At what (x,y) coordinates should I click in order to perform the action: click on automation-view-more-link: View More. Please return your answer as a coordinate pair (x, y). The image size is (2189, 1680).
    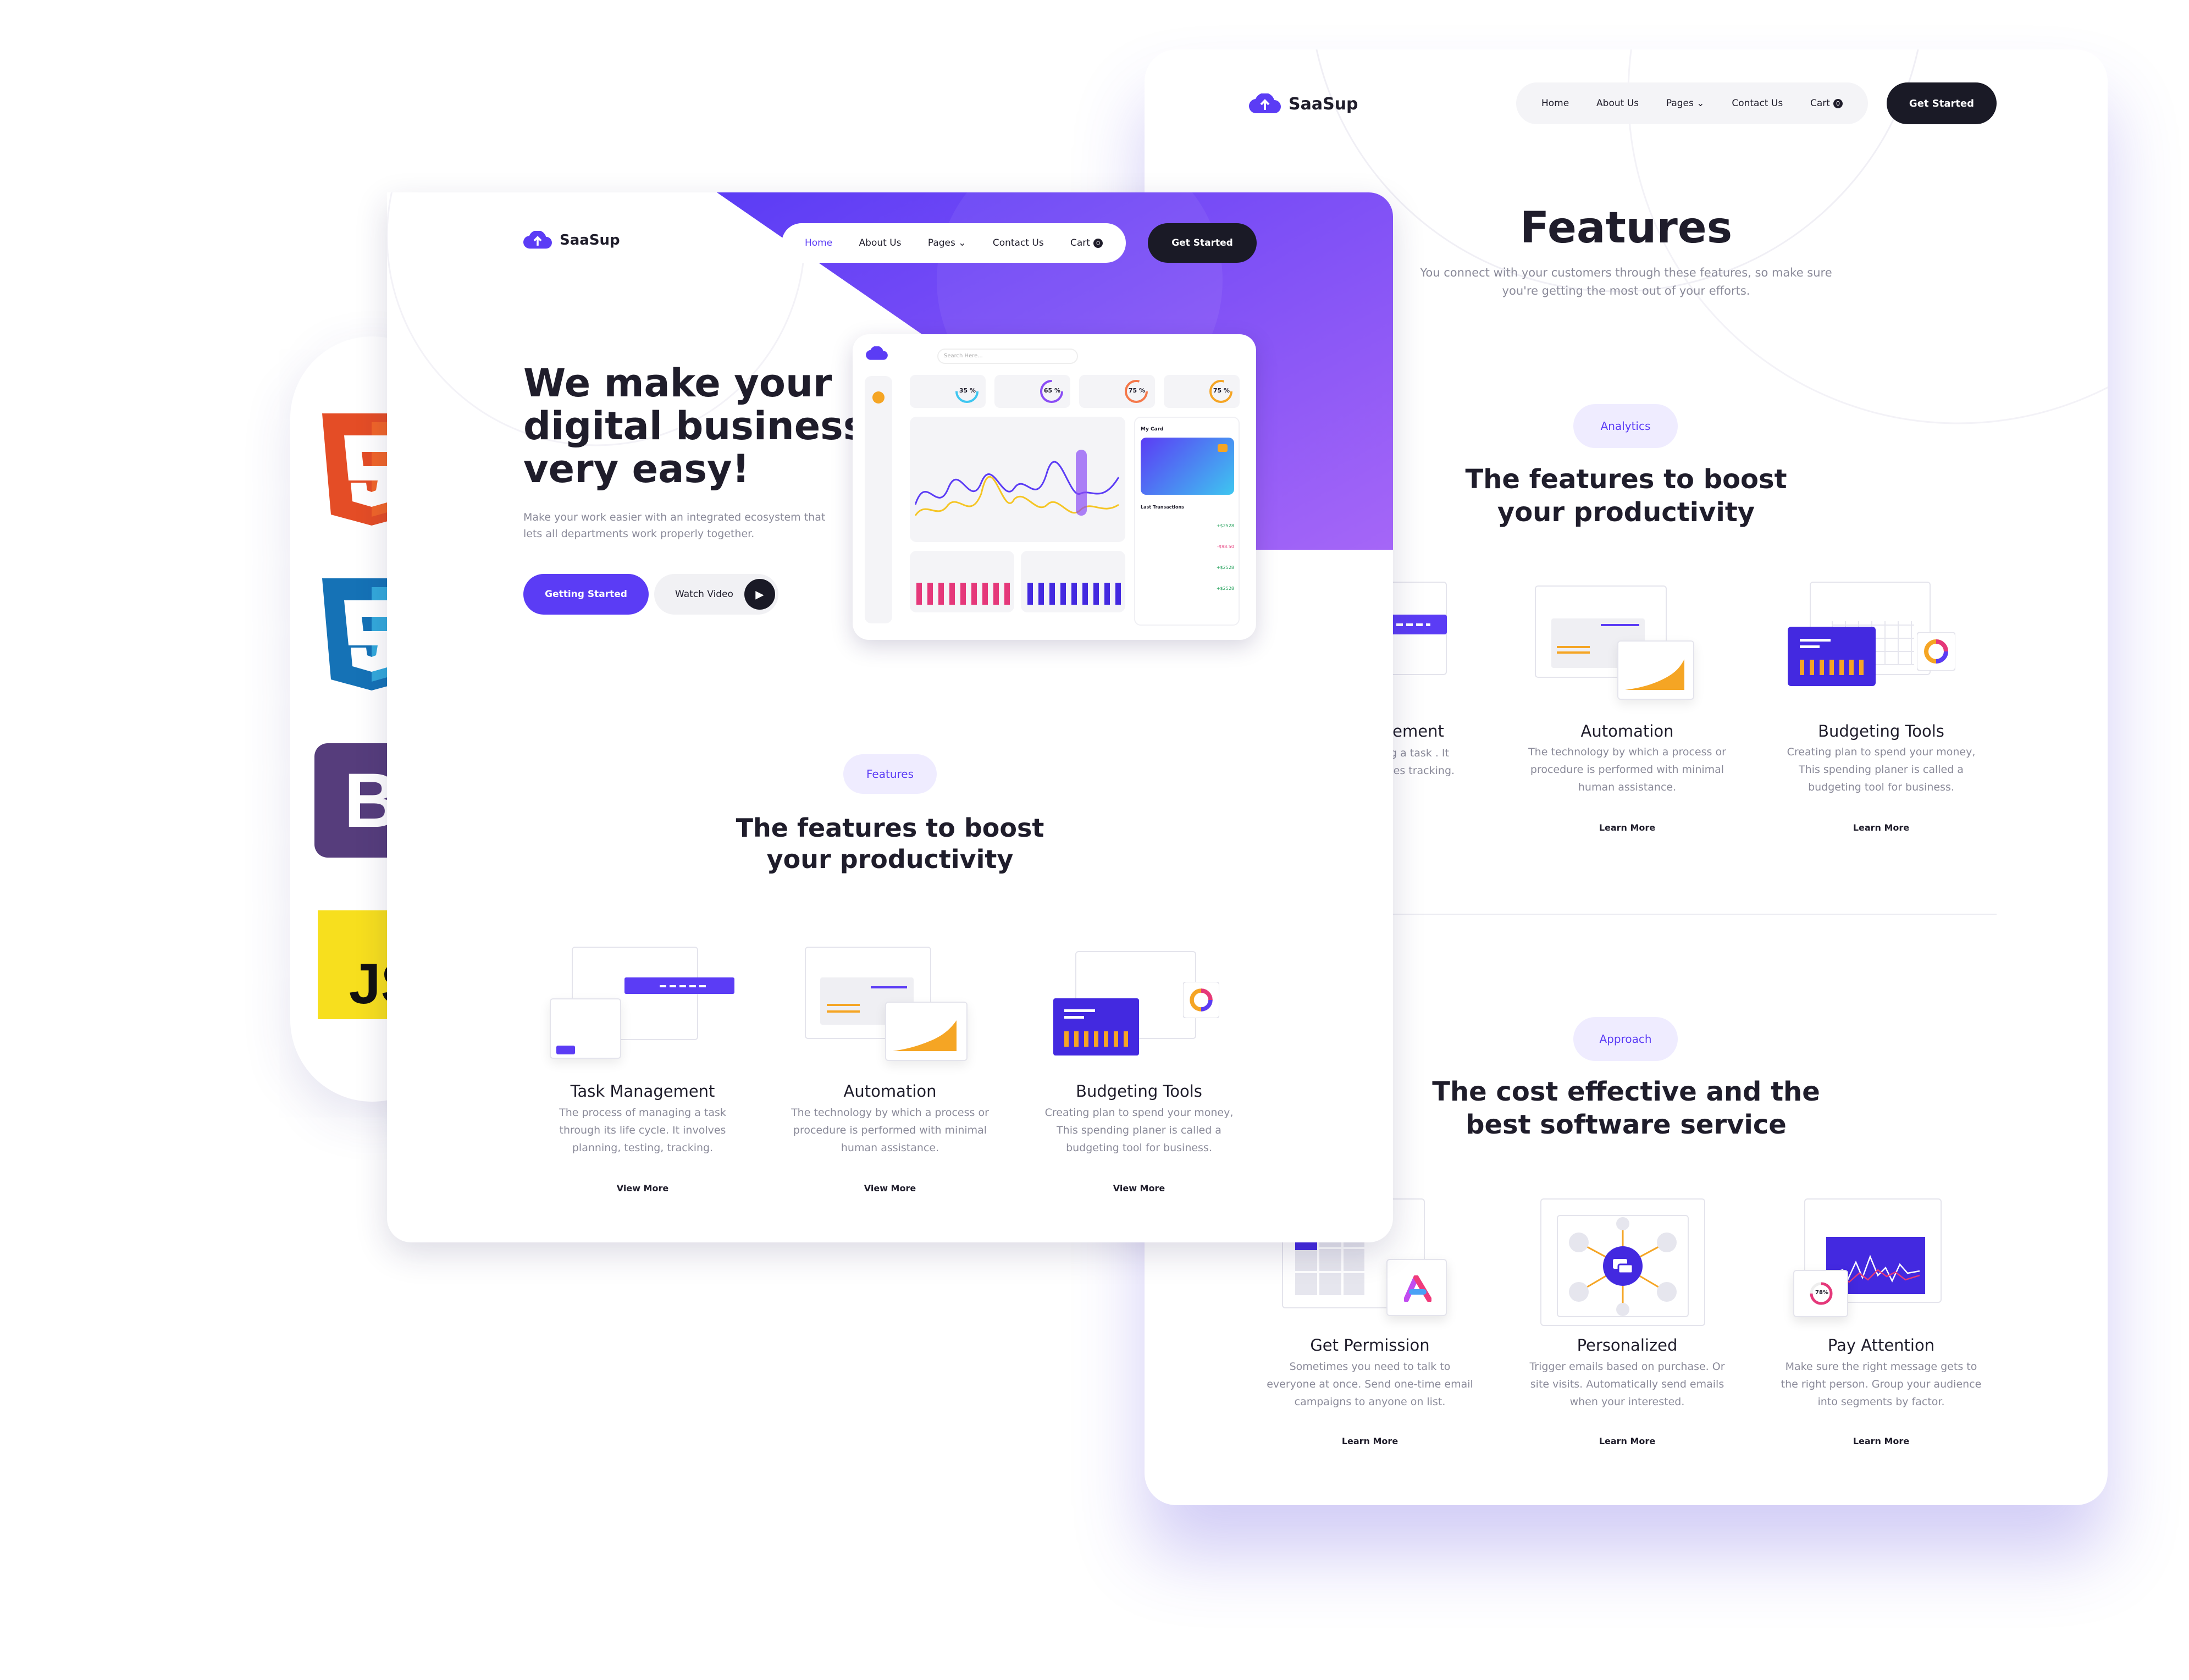
    Looking at the image, I should click on (890, 1188).